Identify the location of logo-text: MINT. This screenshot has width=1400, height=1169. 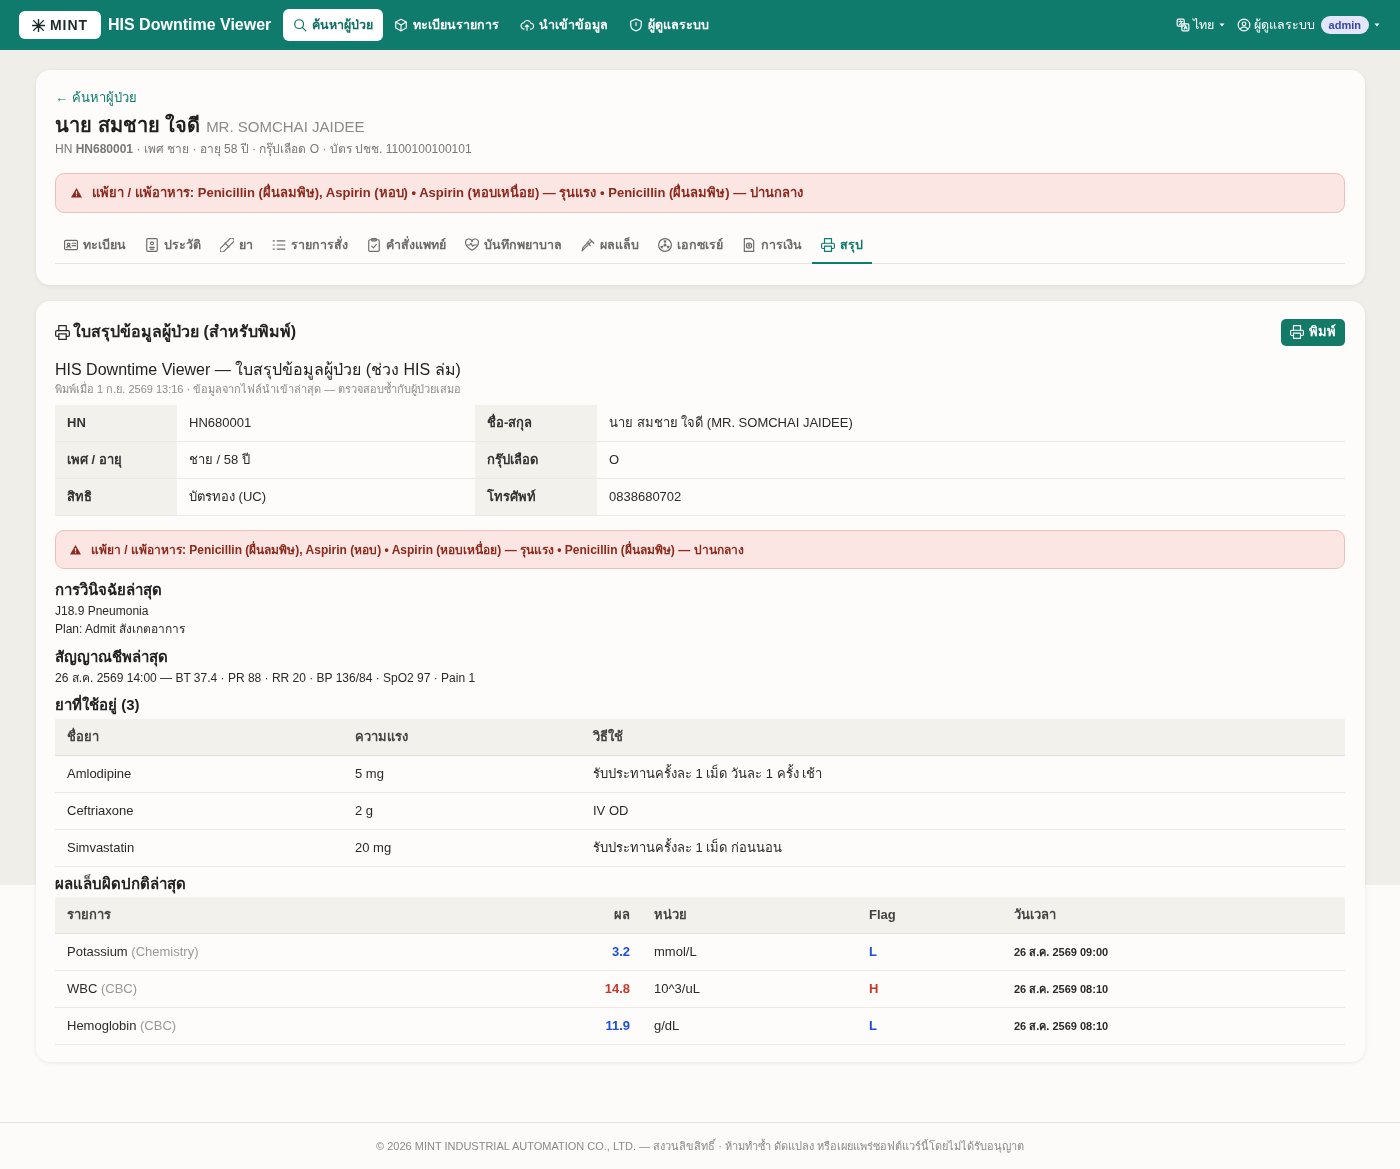
(69, 25).